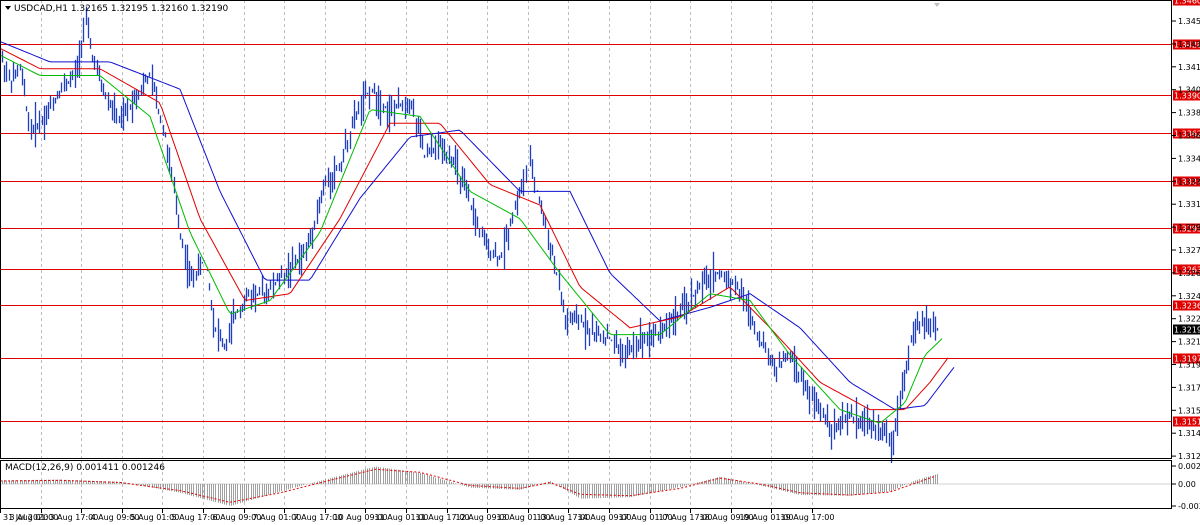 Image resolution: width=1200 pixels, height=525 pixels. What do you see at coordinates (1189, 21) in the screenshot?
I see `price-tick-label: 1.34520` at bounding box center [1189, 21].